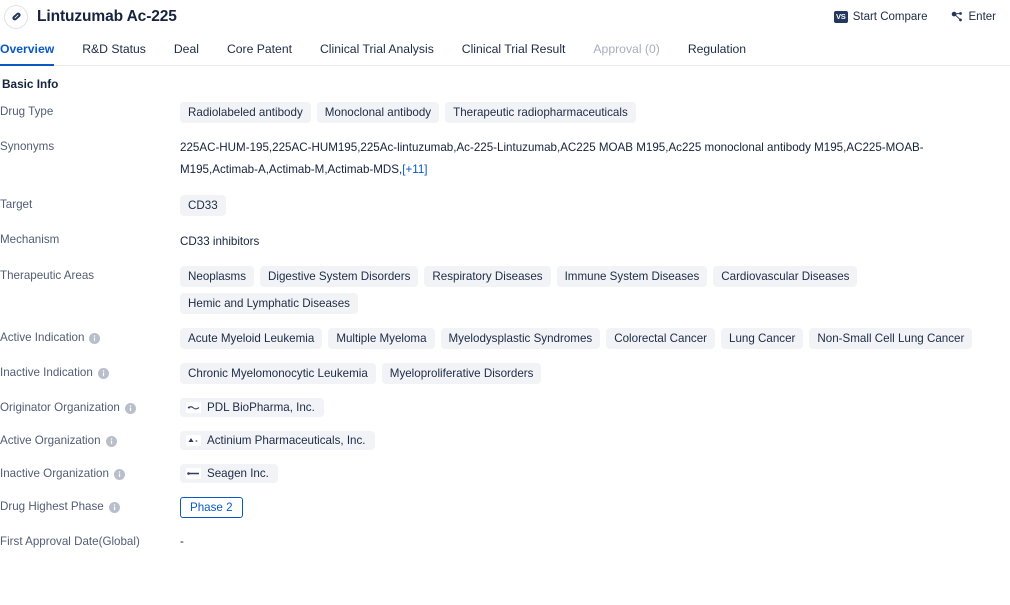 The image size is (1010, 605). I want to click on chip: Radiolabeled antibody, so click(245, 112).